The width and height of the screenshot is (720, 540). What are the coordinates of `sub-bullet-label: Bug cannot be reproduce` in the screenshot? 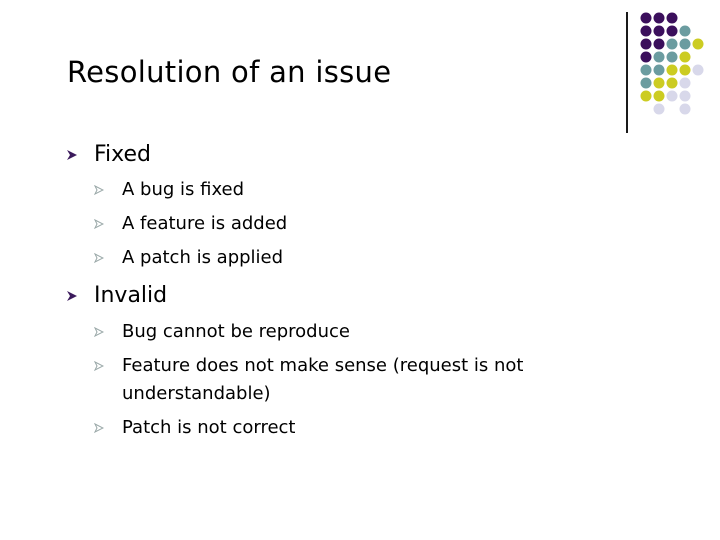 It's located at (236, 331).